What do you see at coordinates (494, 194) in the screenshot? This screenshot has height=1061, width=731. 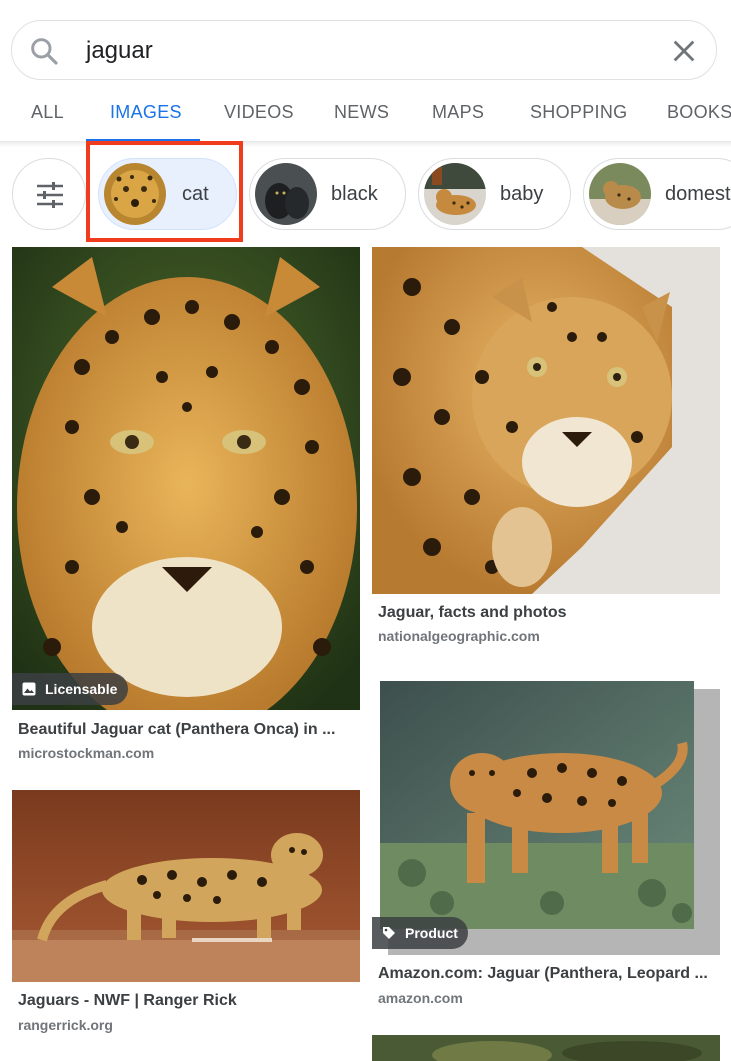 I see `chip-baby: baby` at bounding box center [494, 194].